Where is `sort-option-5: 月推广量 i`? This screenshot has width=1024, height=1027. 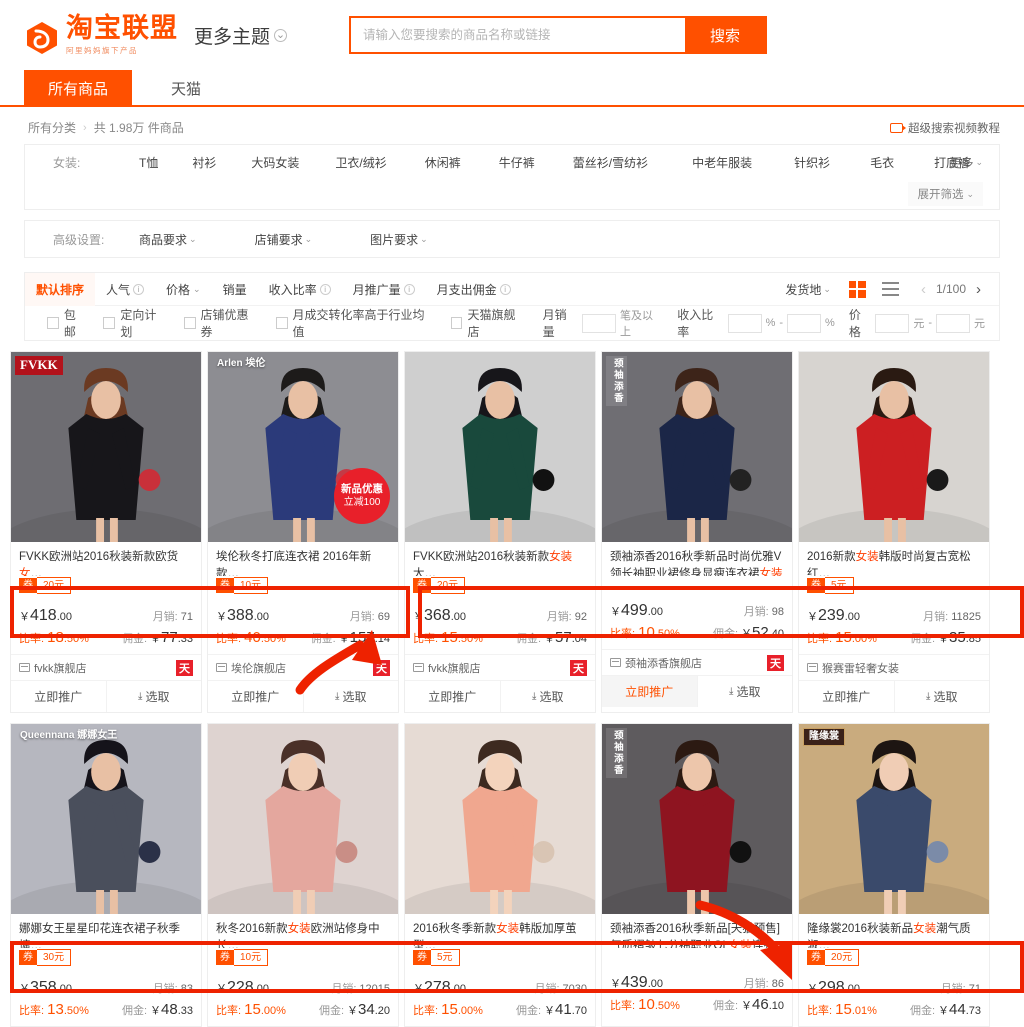 sort-option-5: 月推广量 i is located at coordinates (384, 289).